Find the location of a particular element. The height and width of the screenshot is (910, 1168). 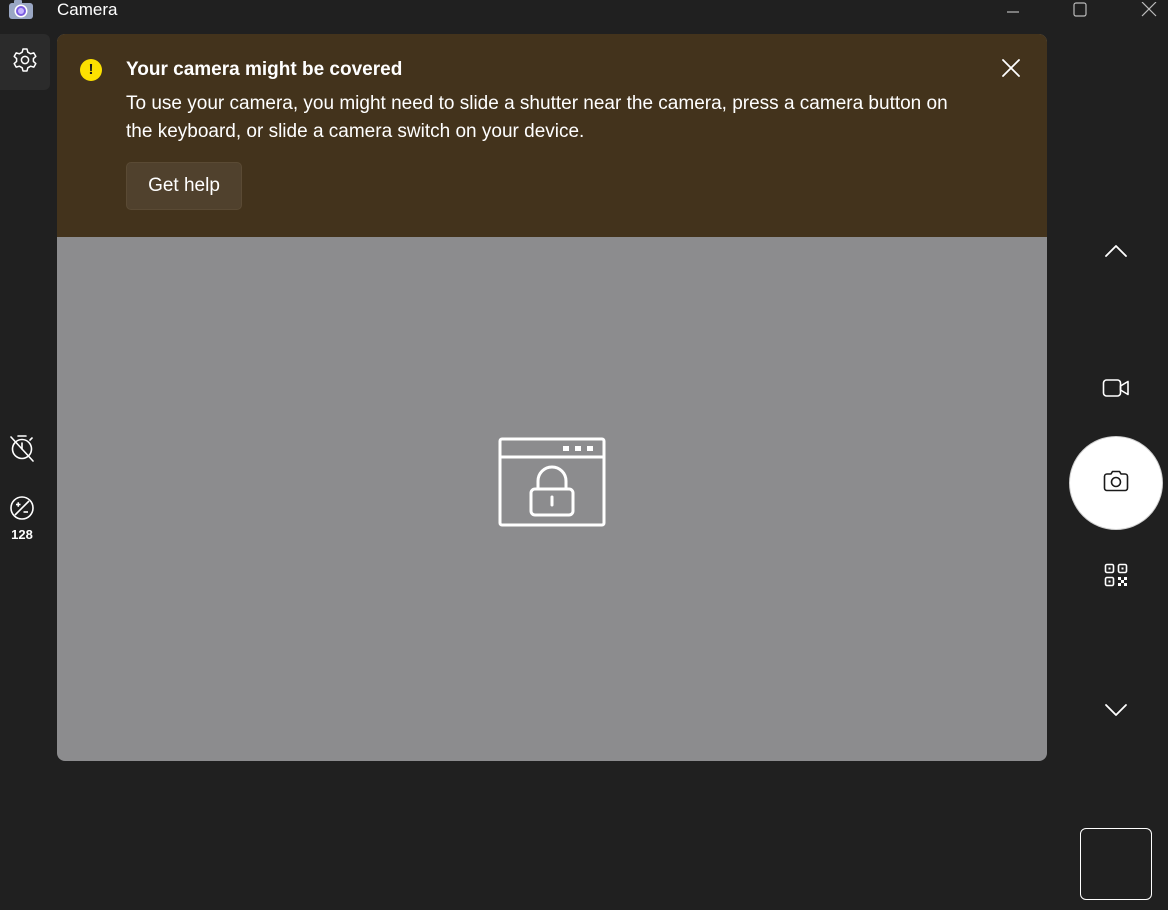

locked-window-icon is located at coordinates (552, 484).